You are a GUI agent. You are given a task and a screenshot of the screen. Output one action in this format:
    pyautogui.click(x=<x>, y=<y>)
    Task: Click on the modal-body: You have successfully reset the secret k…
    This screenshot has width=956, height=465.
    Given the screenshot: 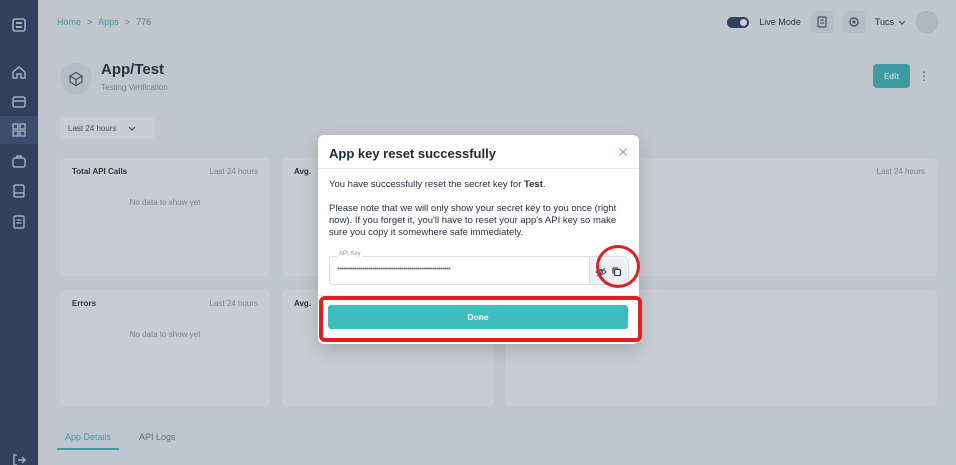 What is the action you would take?
    pyautogui.click(x=479, y=215)
    